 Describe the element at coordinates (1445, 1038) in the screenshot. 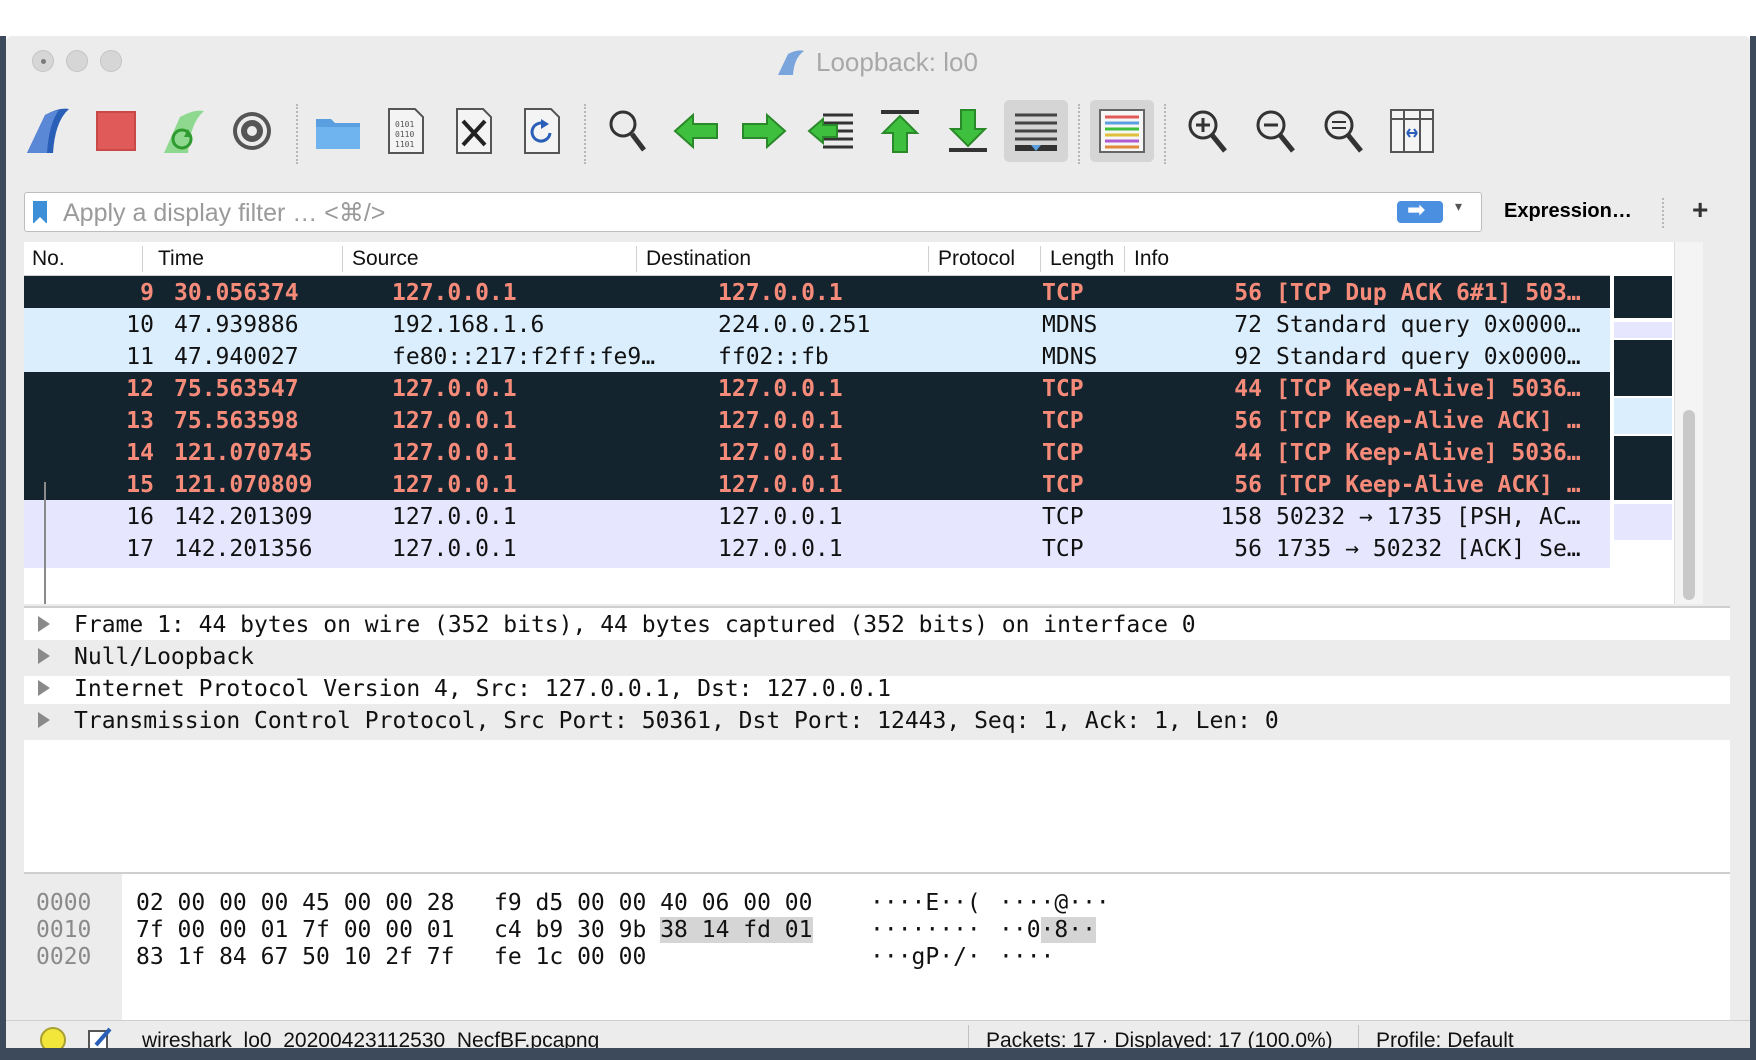

I see `profile-selector: Profile: Default` at that location.